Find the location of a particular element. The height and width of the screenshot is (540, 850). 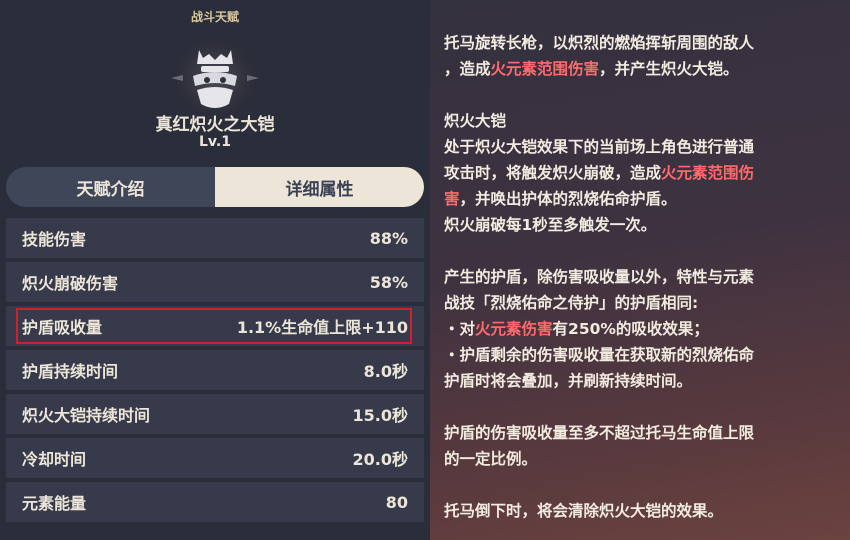

stat-row: 炽火大铠持续时间 15.0秒 is located at coordinates (215, 414).